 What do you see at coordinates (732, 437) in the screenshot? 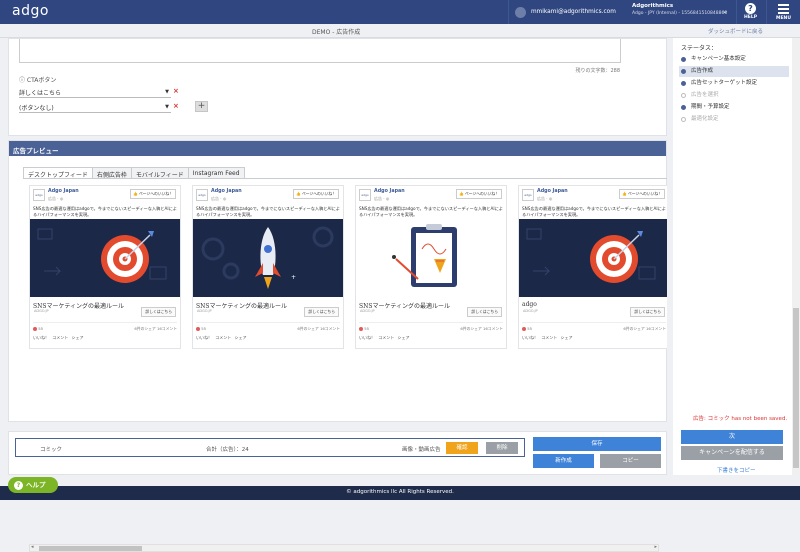
I see `next-button: 次` at bounding box center [732, 437].